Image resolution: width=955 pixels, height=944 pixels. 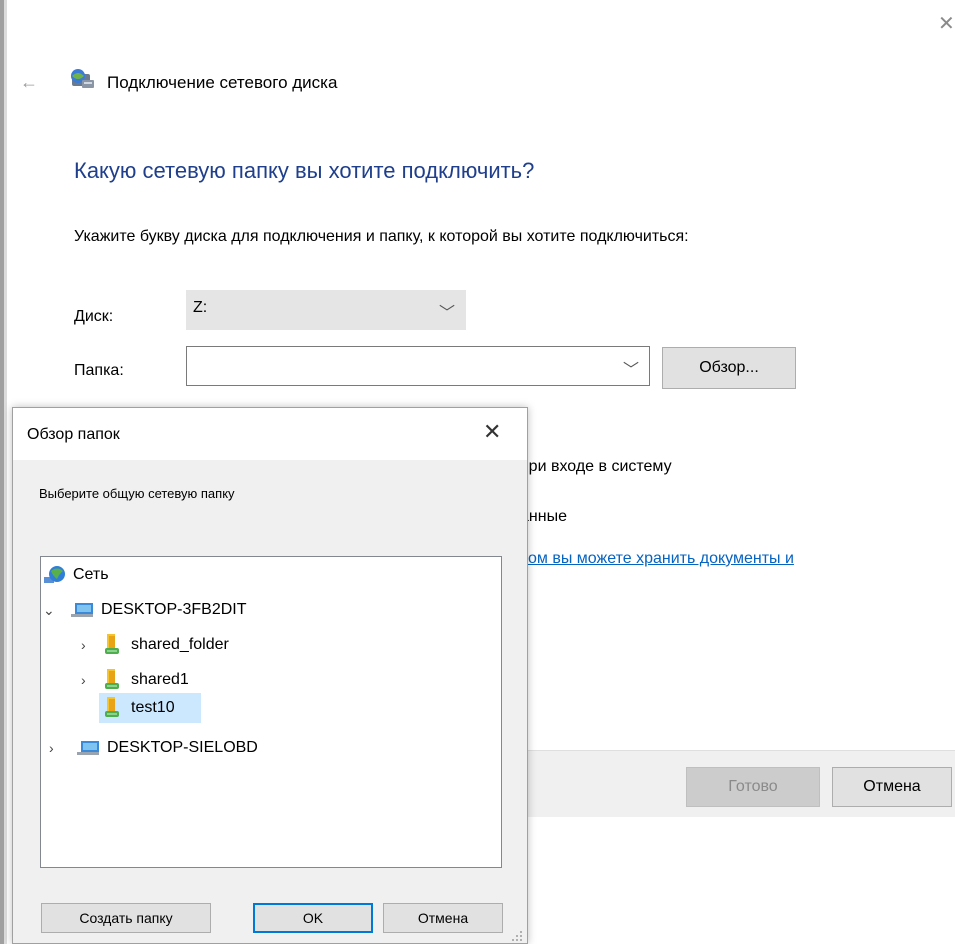 I want to click on folder-path-combobox: ﹀, so click(x=418, y=366).